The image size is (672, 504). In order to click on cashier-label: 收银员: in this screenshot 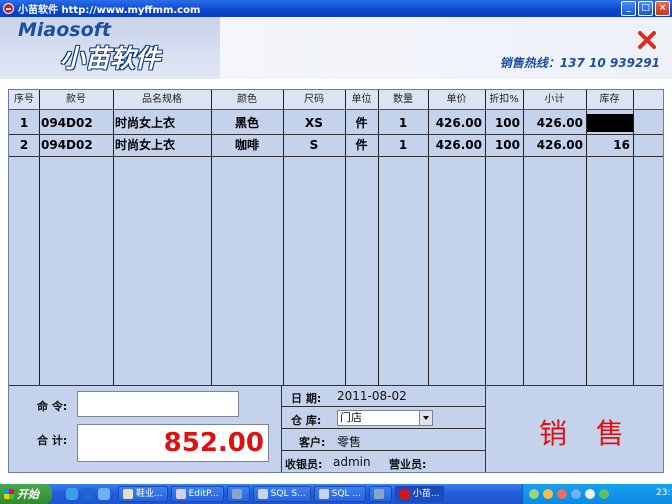, I will do `click(304, 464)`.